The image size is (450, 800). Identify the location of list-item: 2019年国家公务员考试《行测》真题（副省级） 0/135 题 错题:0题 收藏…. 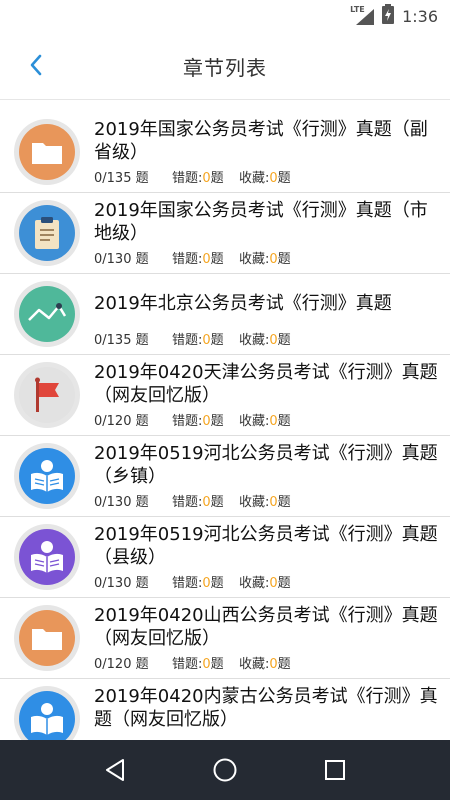
(225, 152).